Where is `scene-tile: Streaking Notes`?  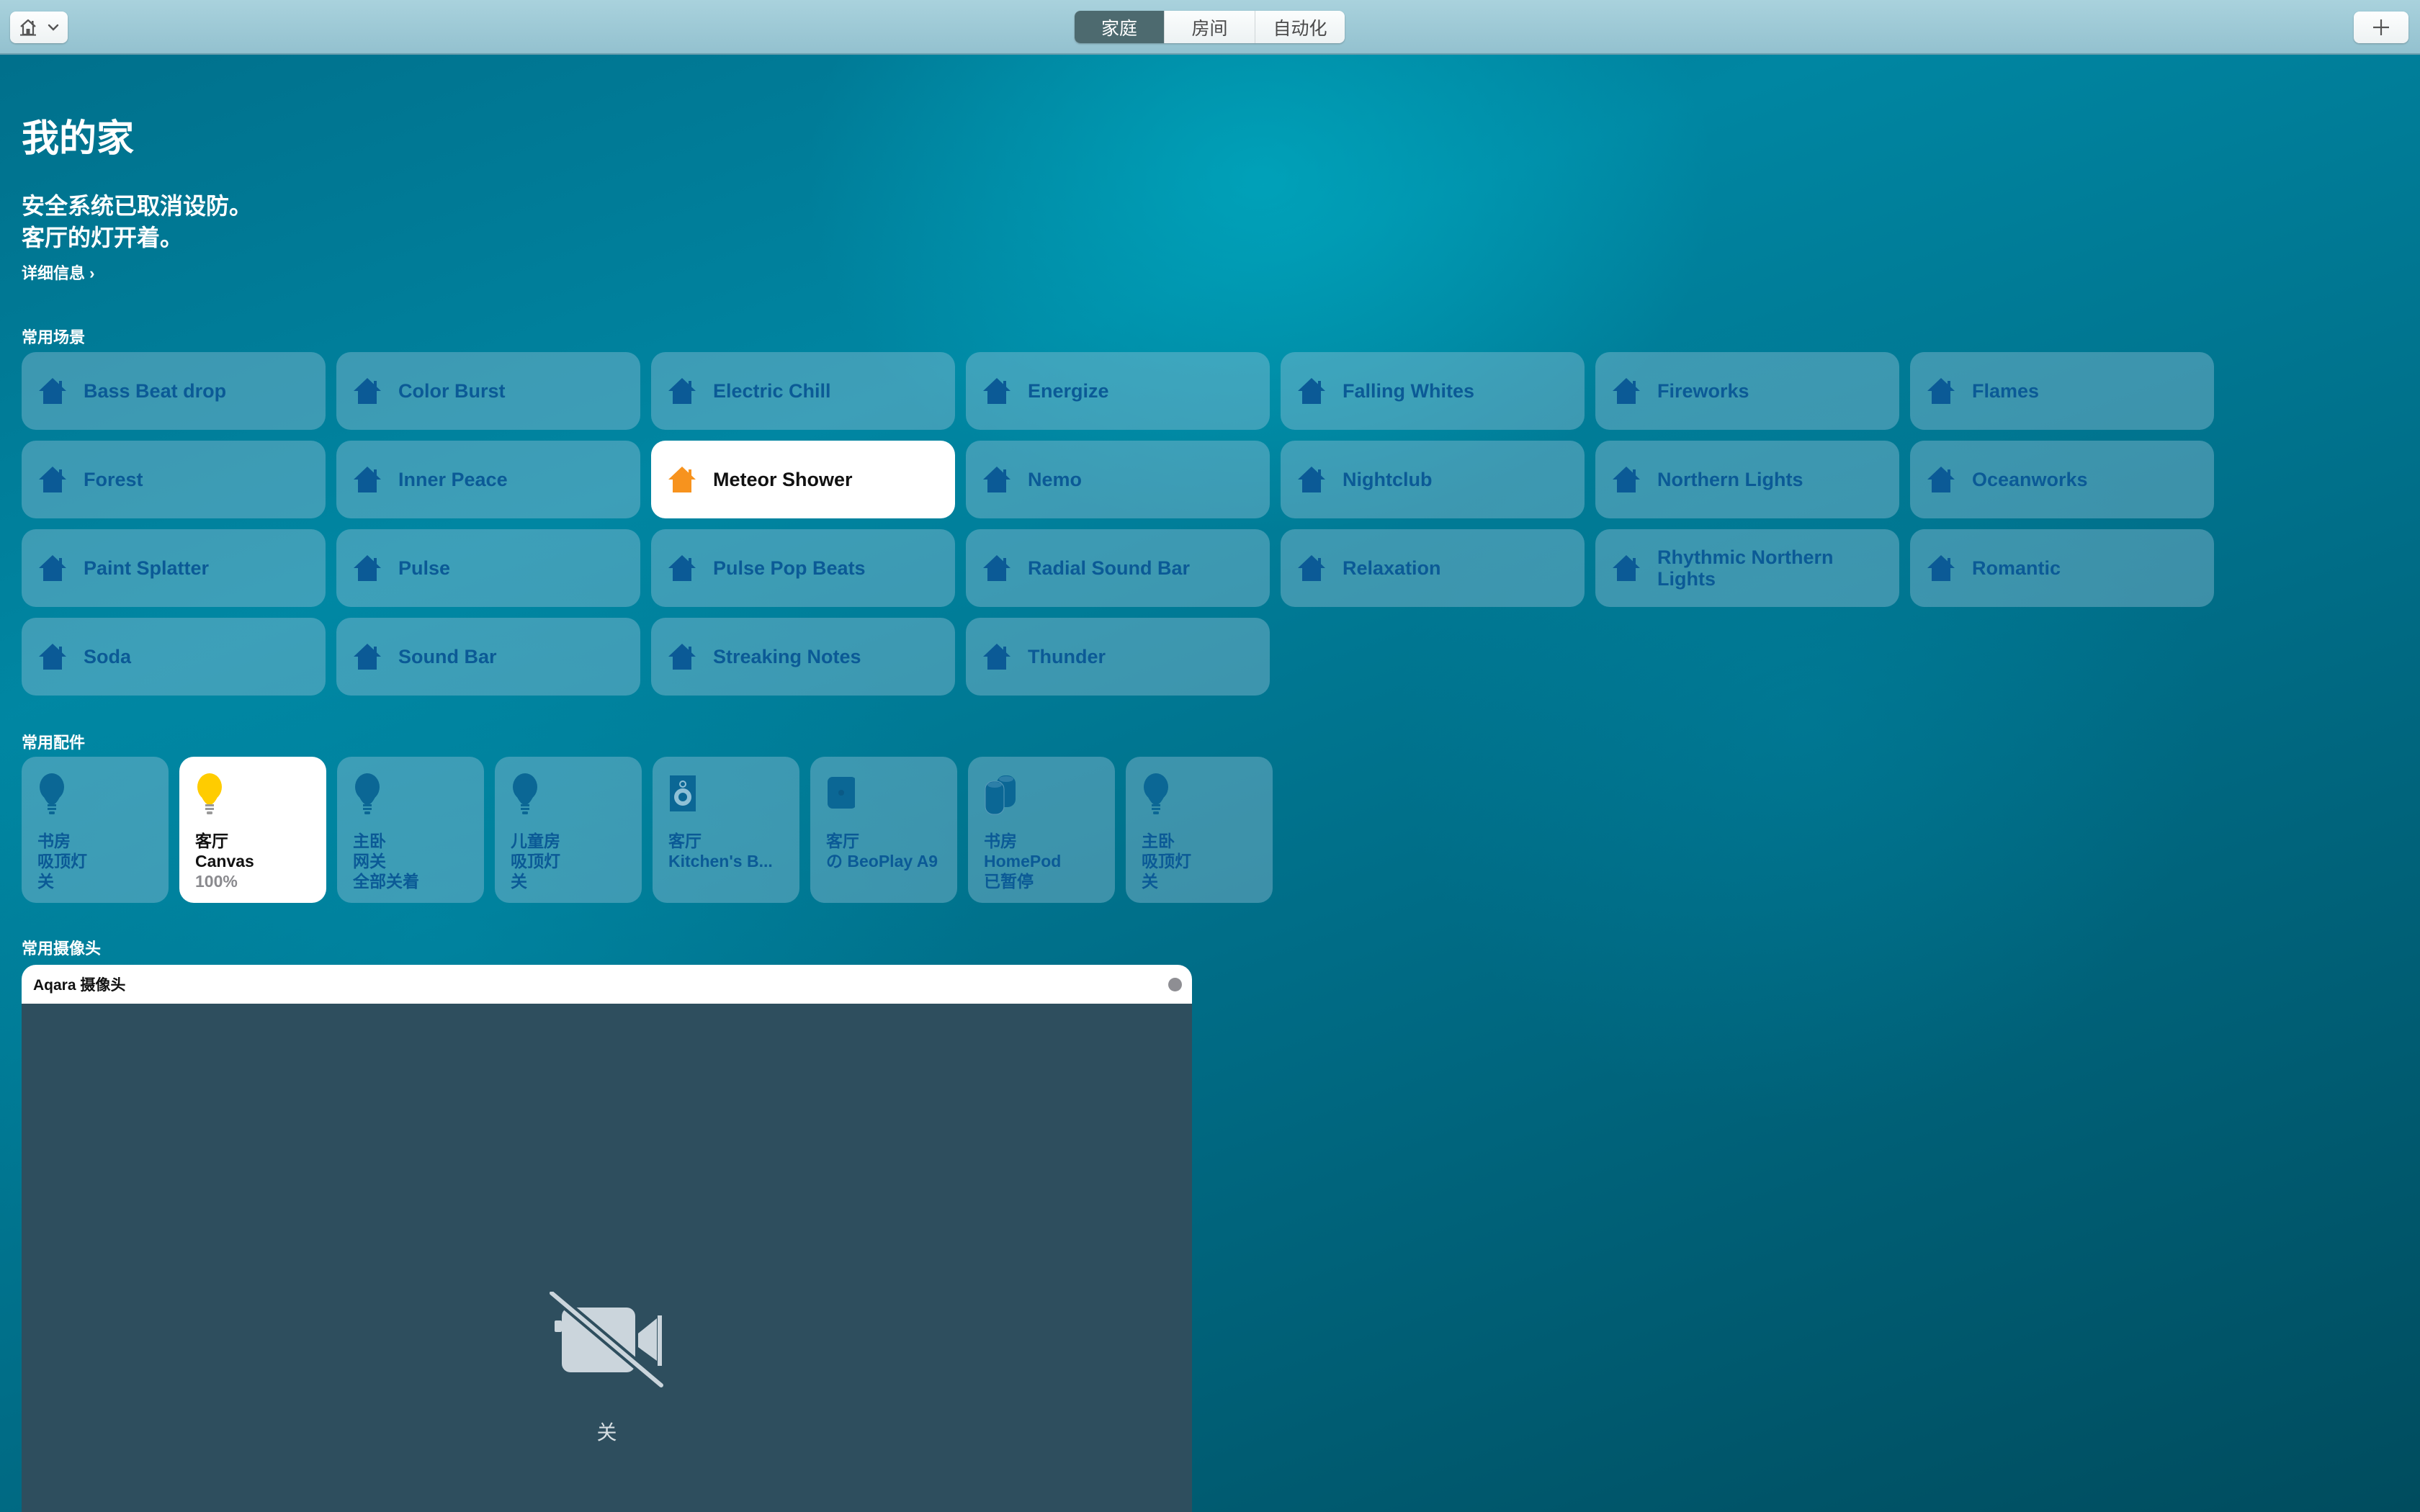 scene-tile: Streaking Notes is located at coordinates (803, 657).